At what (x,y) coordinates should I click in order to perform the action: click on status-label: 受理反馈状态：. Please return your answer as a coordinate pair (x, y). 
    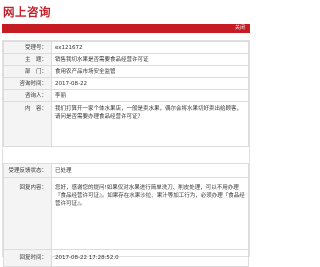
    Looking at the image, I should click on (27, 170).